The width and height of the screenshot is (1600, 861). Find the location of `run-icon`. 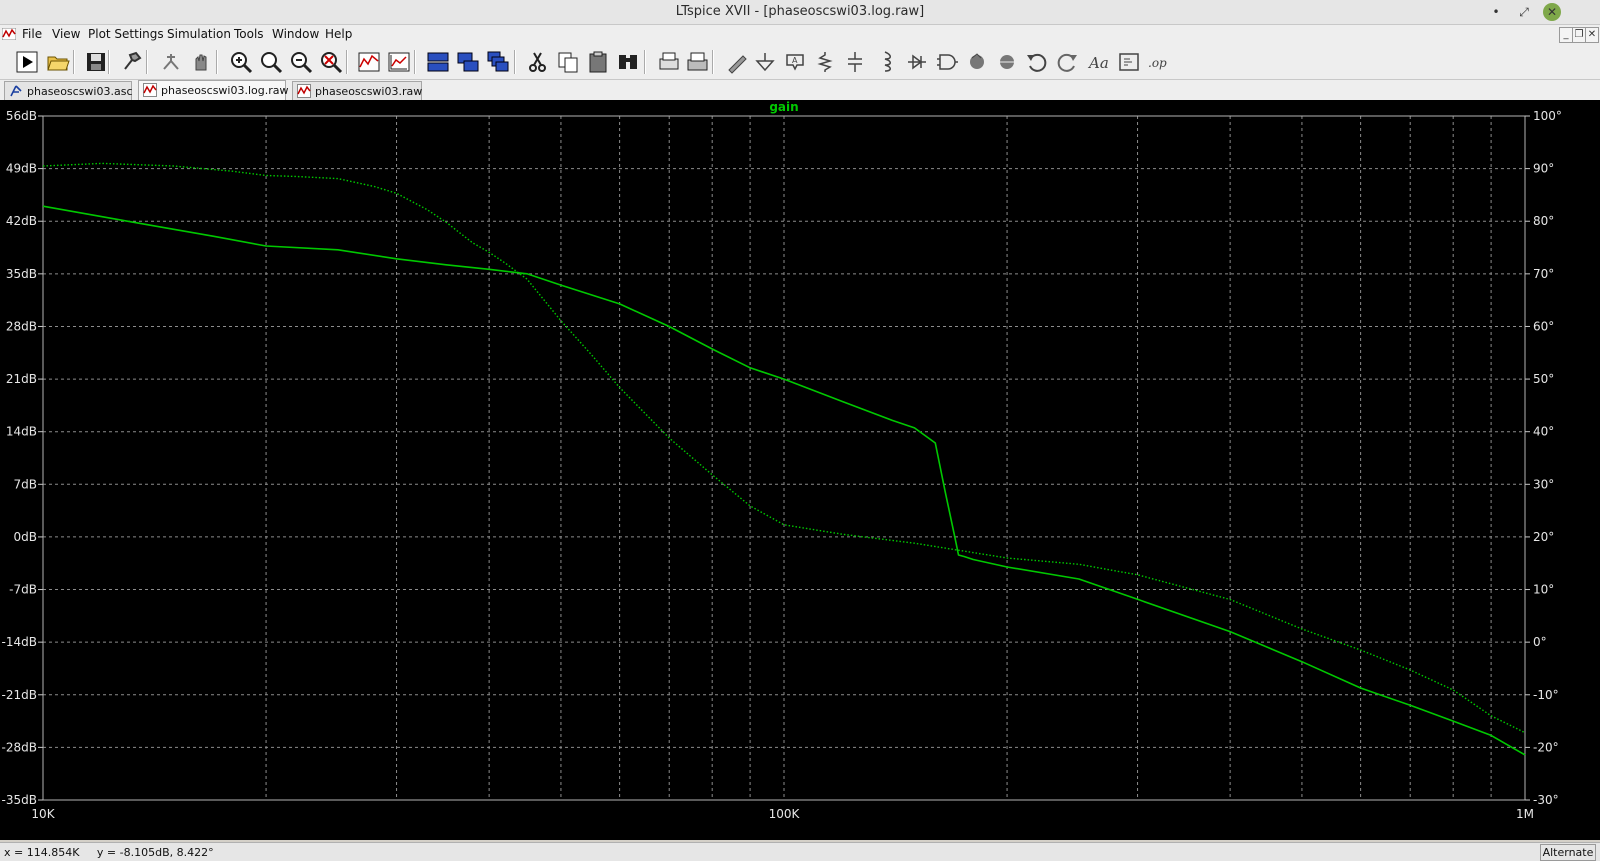

run-icon is located at coordinates (27, 62).